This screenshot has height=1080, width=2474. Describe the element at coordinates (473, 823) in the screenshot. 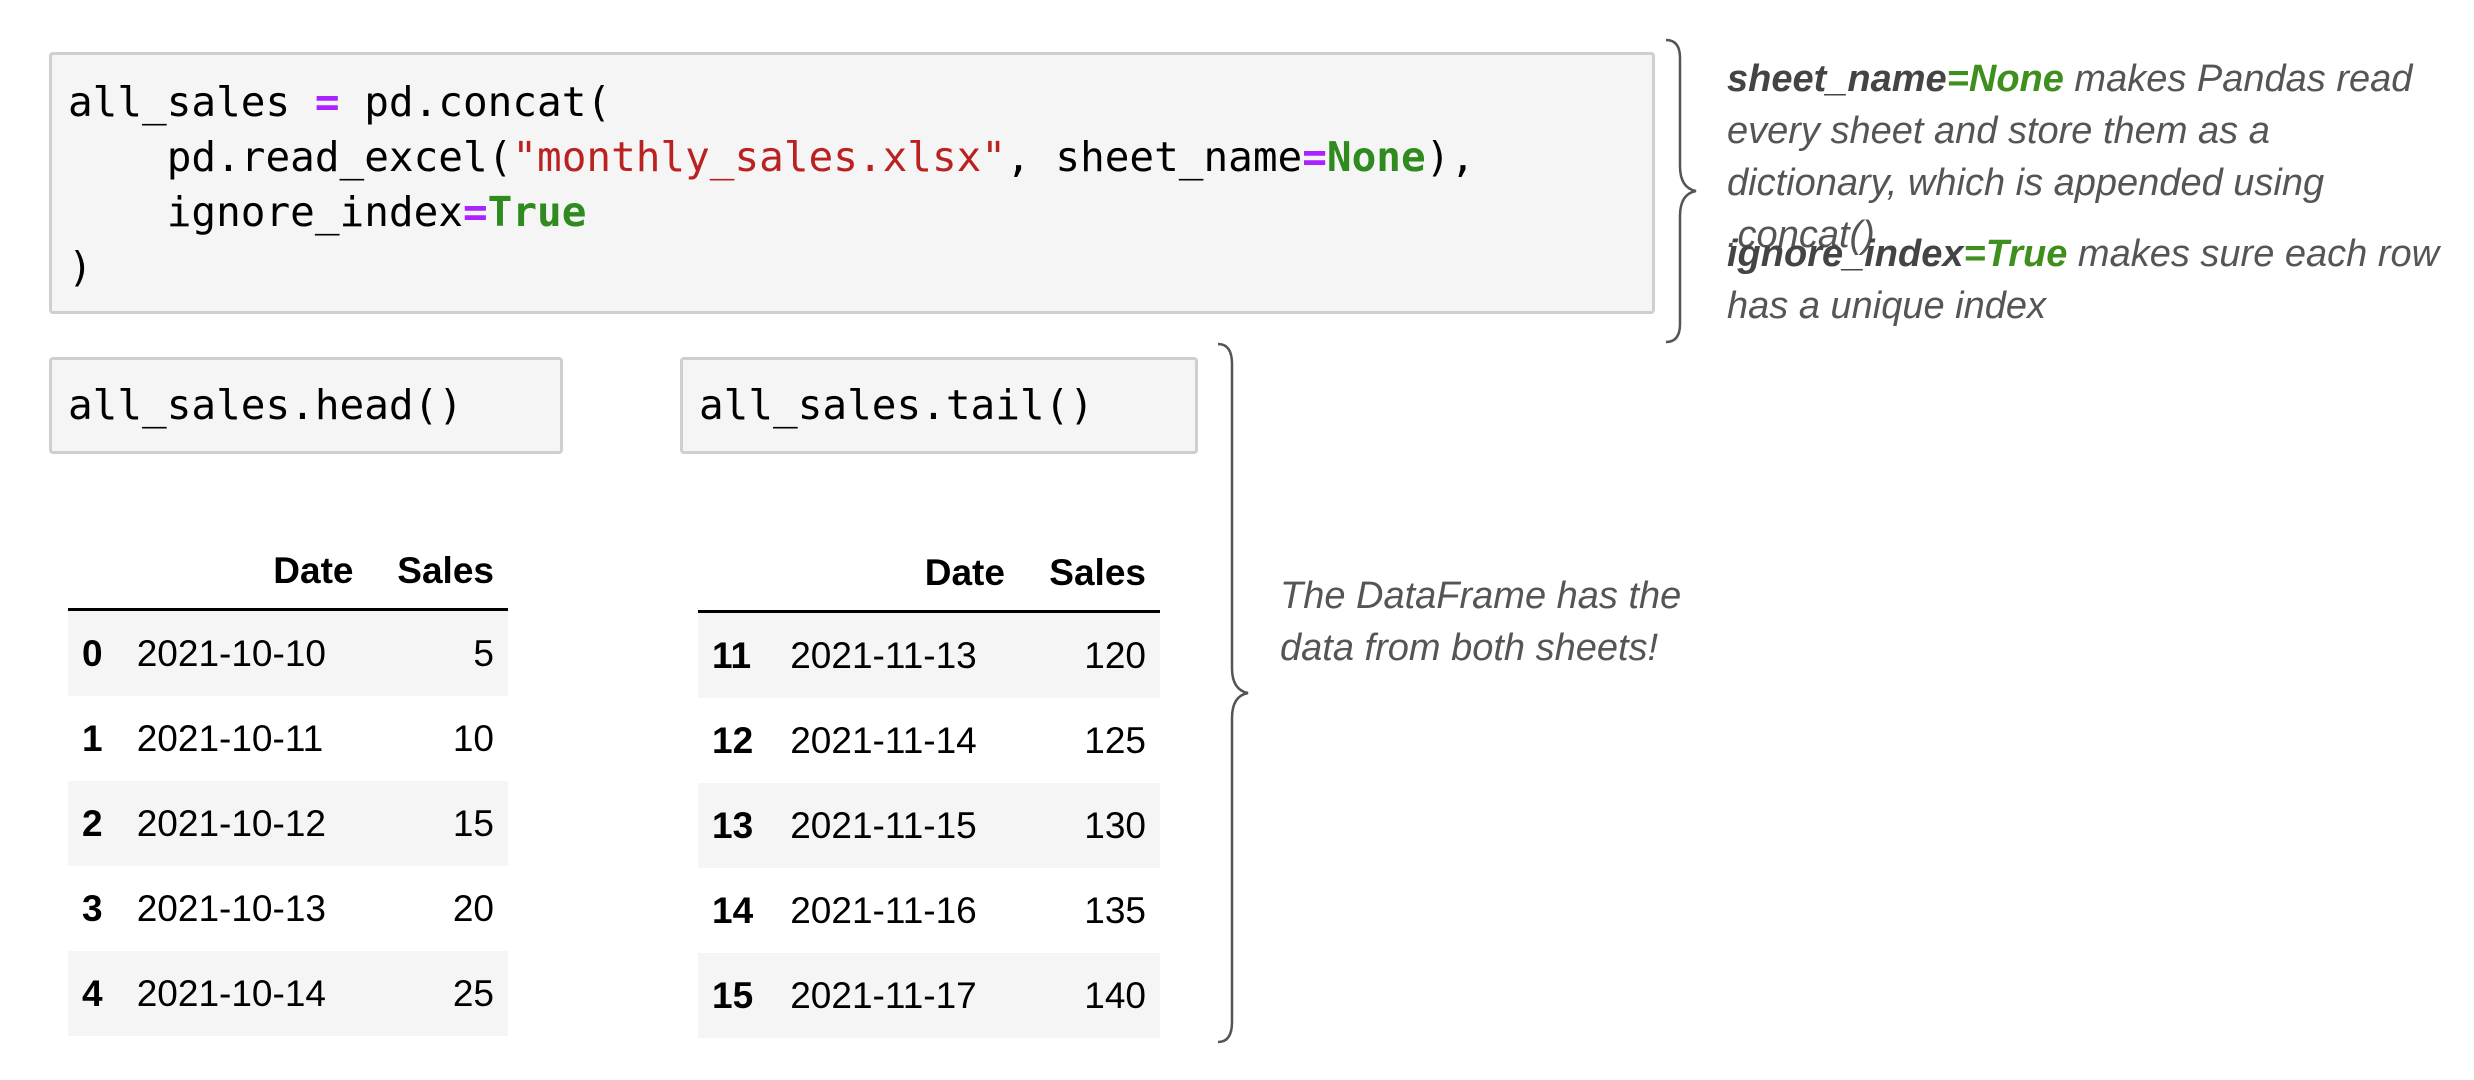

I see `cell-sales: 15` at that location.